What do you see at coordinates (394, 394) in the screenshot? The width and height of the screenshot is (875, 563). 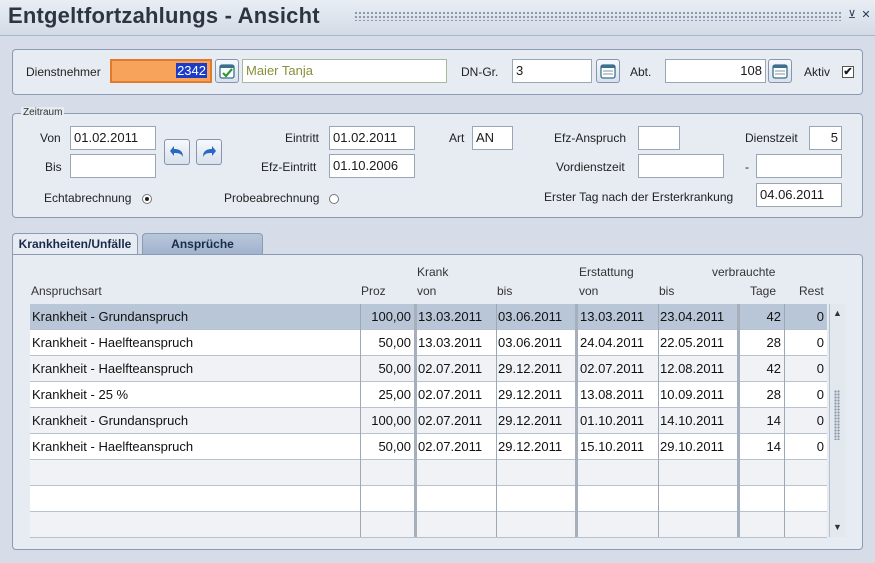 I see `cell-proz: 25,00` at bounding box center [394, 394].